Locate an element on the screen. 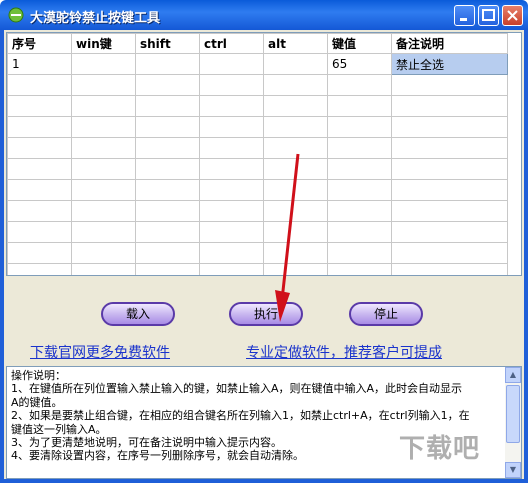 Image resolution: width=528 pixels, height=483 pixels. download-site-link: 下载官网更多免费软件 is located at coordinates (100, 352).